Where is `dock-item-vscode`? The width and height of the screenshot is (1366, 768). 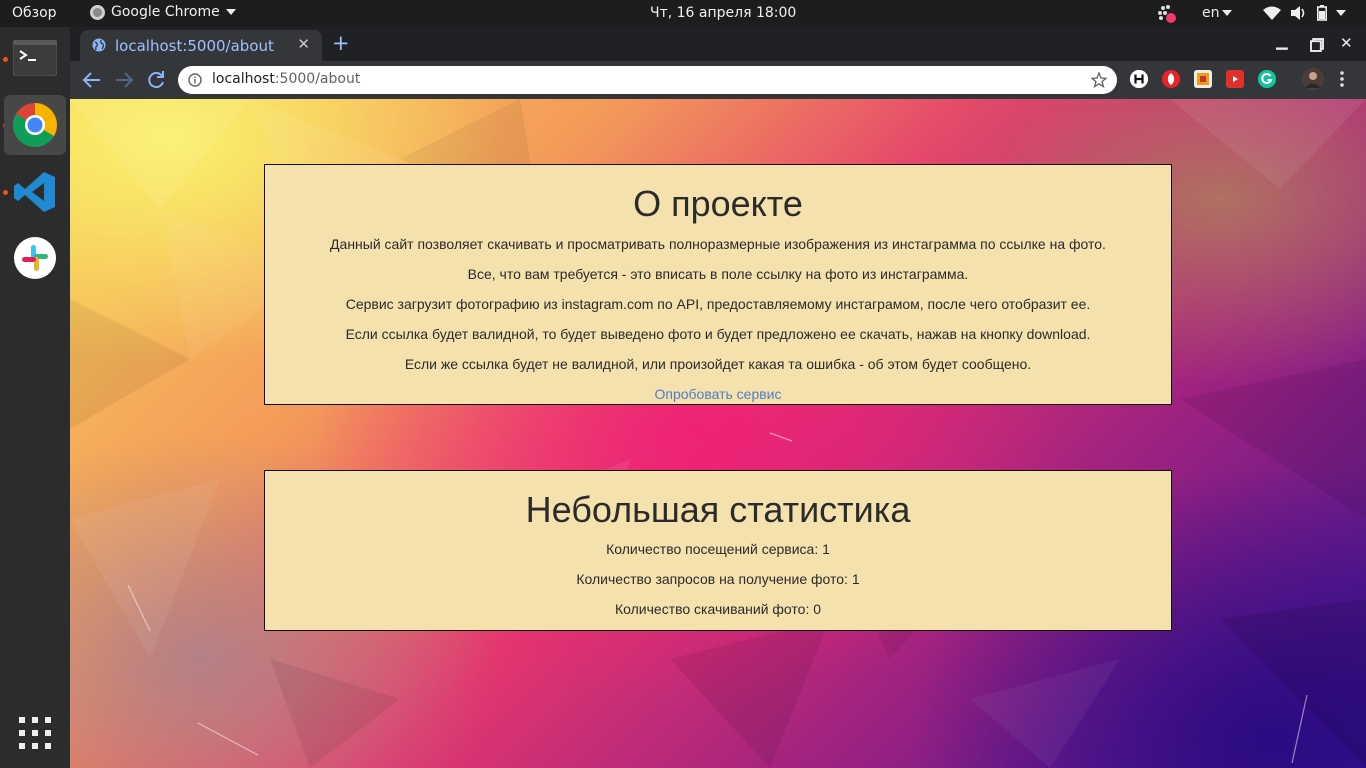
dock-item-vscode is located at coordinates (35, 192).